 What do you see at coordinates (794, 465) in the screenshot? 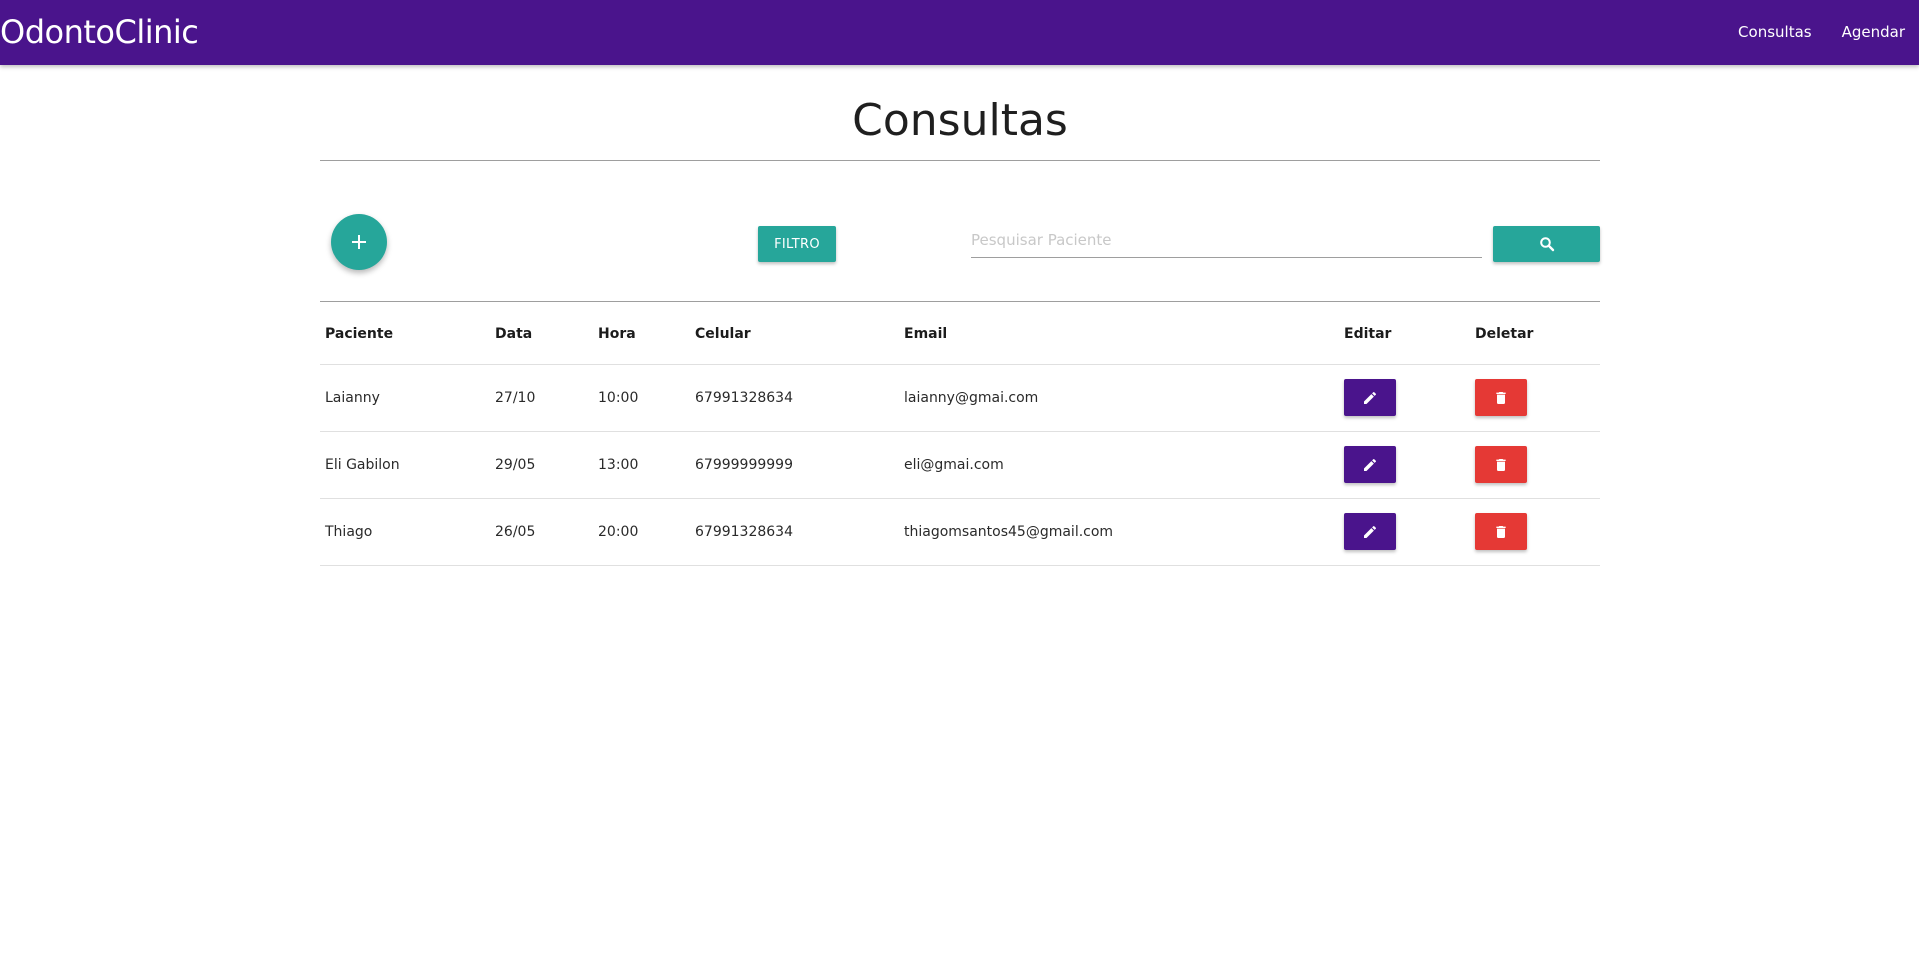
I see `cell-celular: 67999999999` at bounding box center [794, 465].